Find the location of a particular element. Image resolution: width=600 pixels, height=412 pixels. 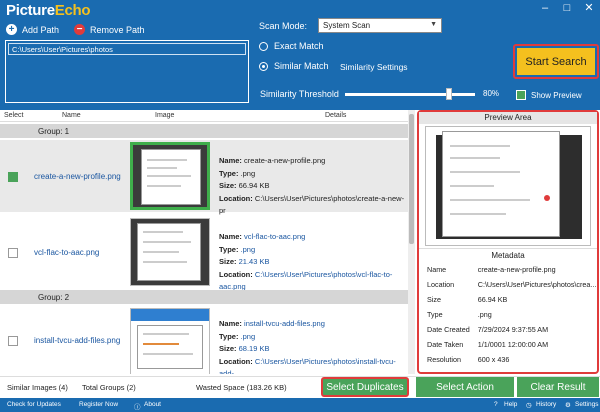

meta-row: Resolution 600 x 436 is located at coordinates (508, 359).